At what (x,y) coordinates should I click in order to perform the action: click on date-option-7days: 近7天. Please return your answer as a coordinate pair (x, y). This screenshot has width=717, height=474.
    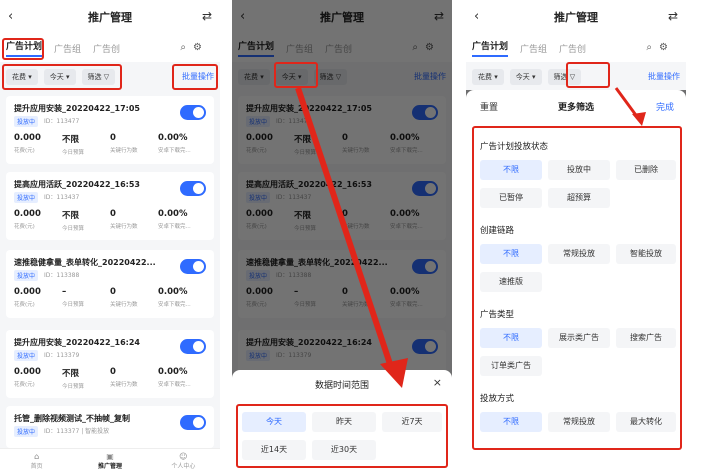
    Looking at the image, I should click on (412, 422).